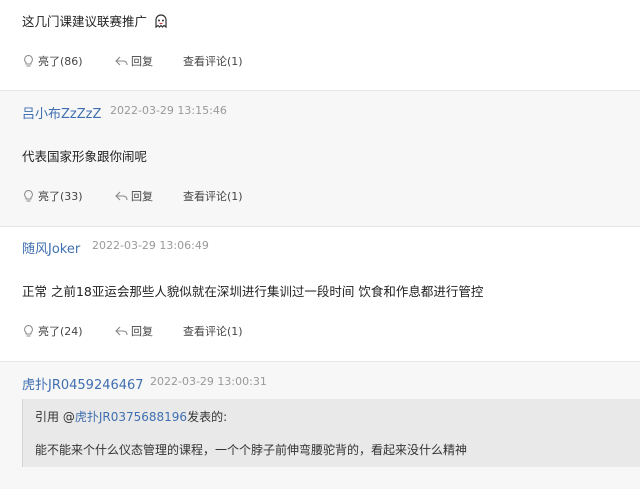  What do you see at coordinates (61, 112) in the screenshot?
I see `author-name: 吕小布ZzZzZ` at bounding box center [61, 112].